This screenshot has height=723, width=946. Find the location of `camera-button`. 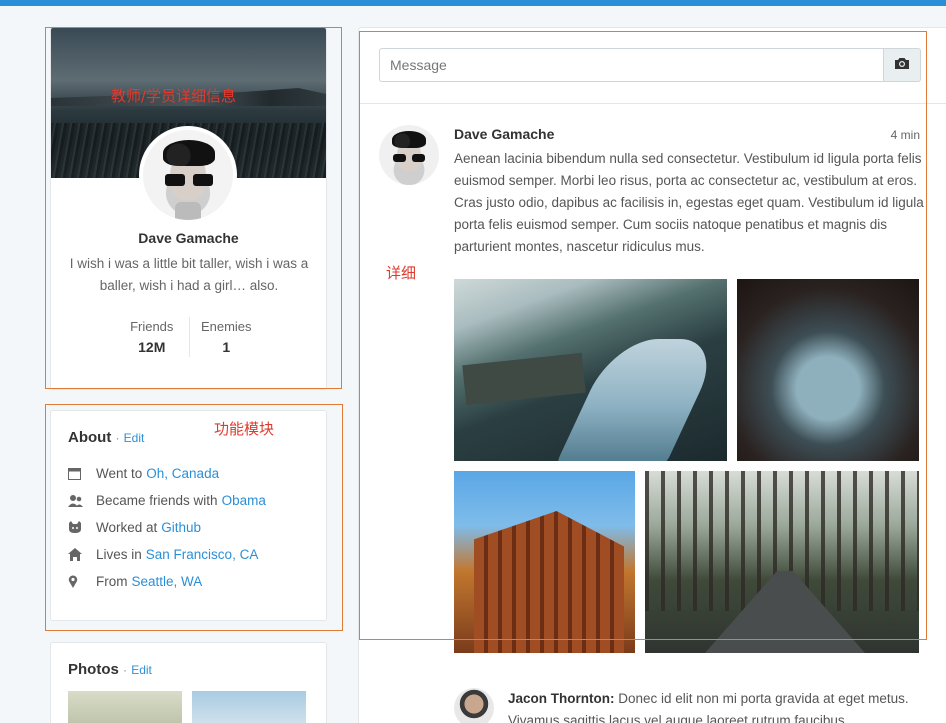

camera-button is located at coordinates (902, 65).